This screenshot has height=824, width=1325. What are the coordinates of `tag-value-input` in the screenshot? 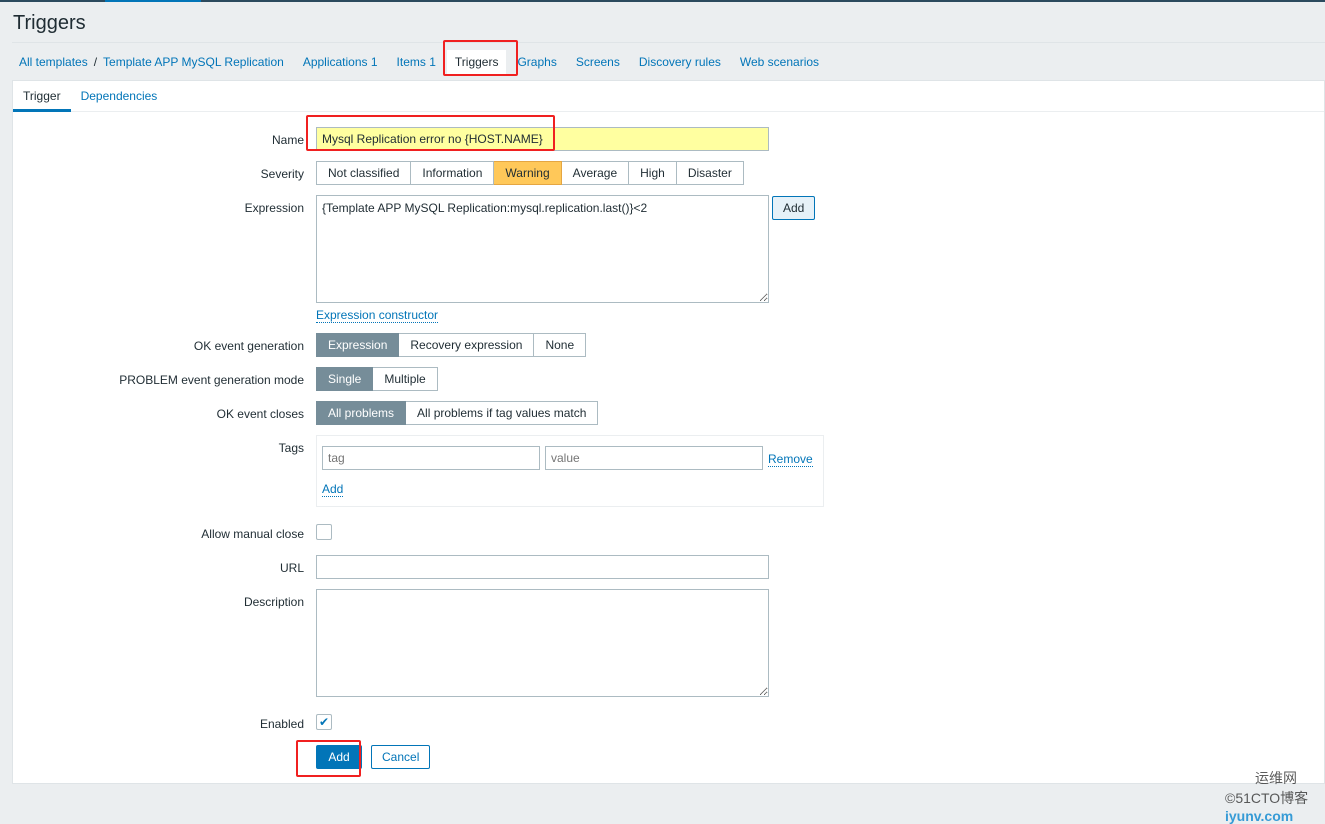 It's located at (654, 458).